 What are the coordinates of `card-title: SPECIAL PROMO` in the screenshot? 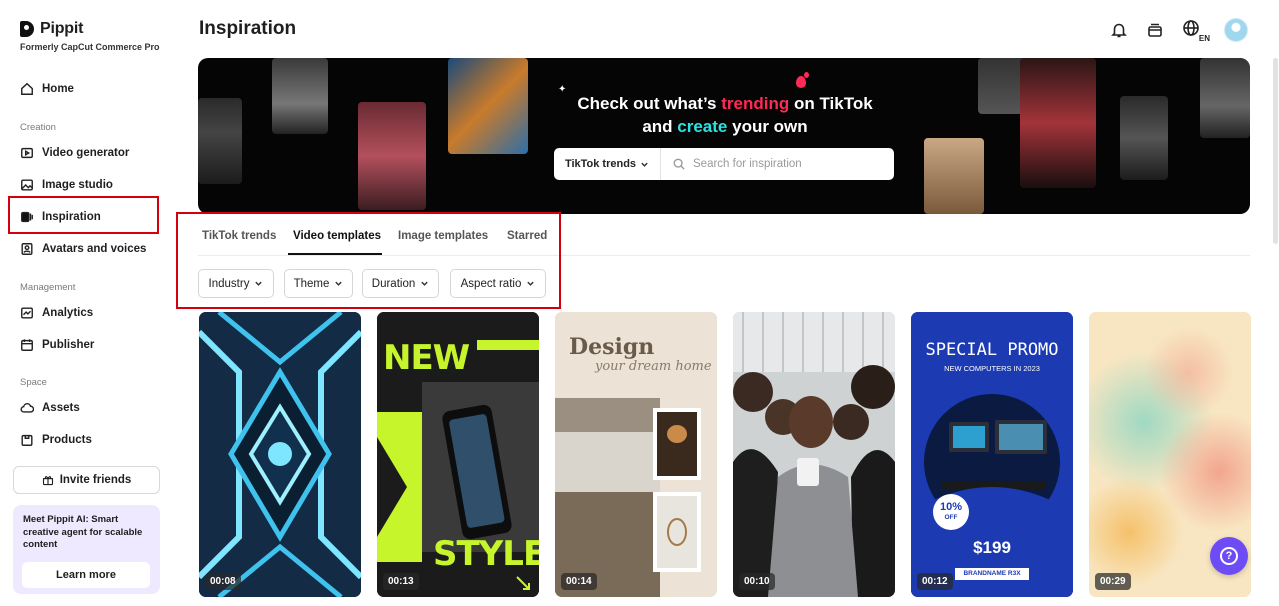 It's located at (992, 350).